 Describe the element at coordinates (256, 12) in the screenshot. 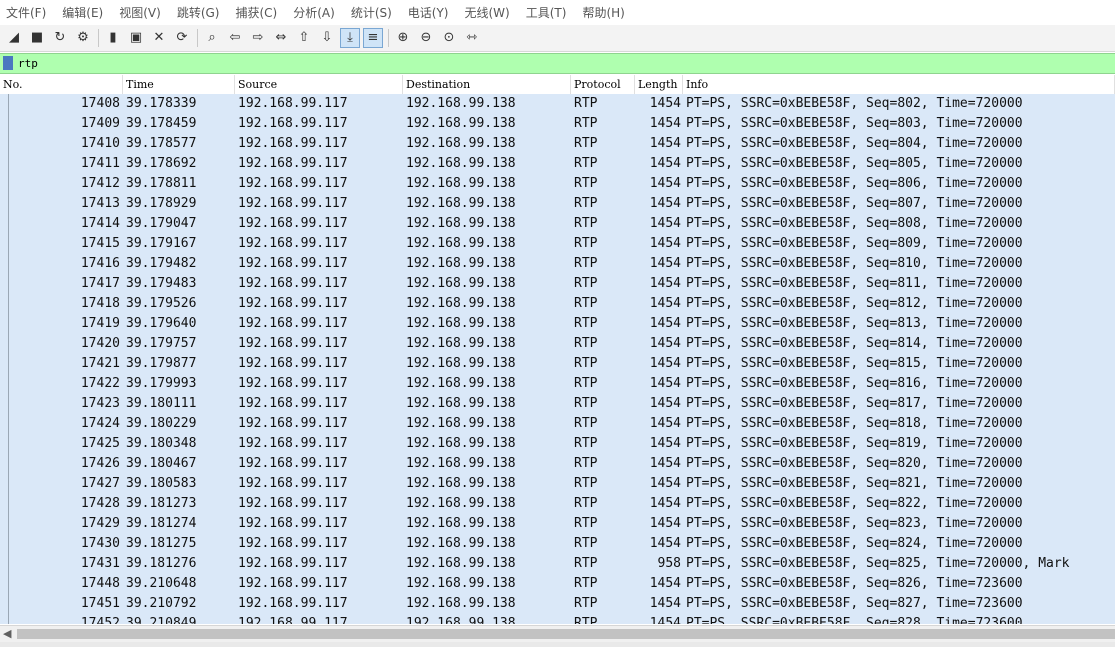

I see `menu-item-4: 捕获(C)` at that location.